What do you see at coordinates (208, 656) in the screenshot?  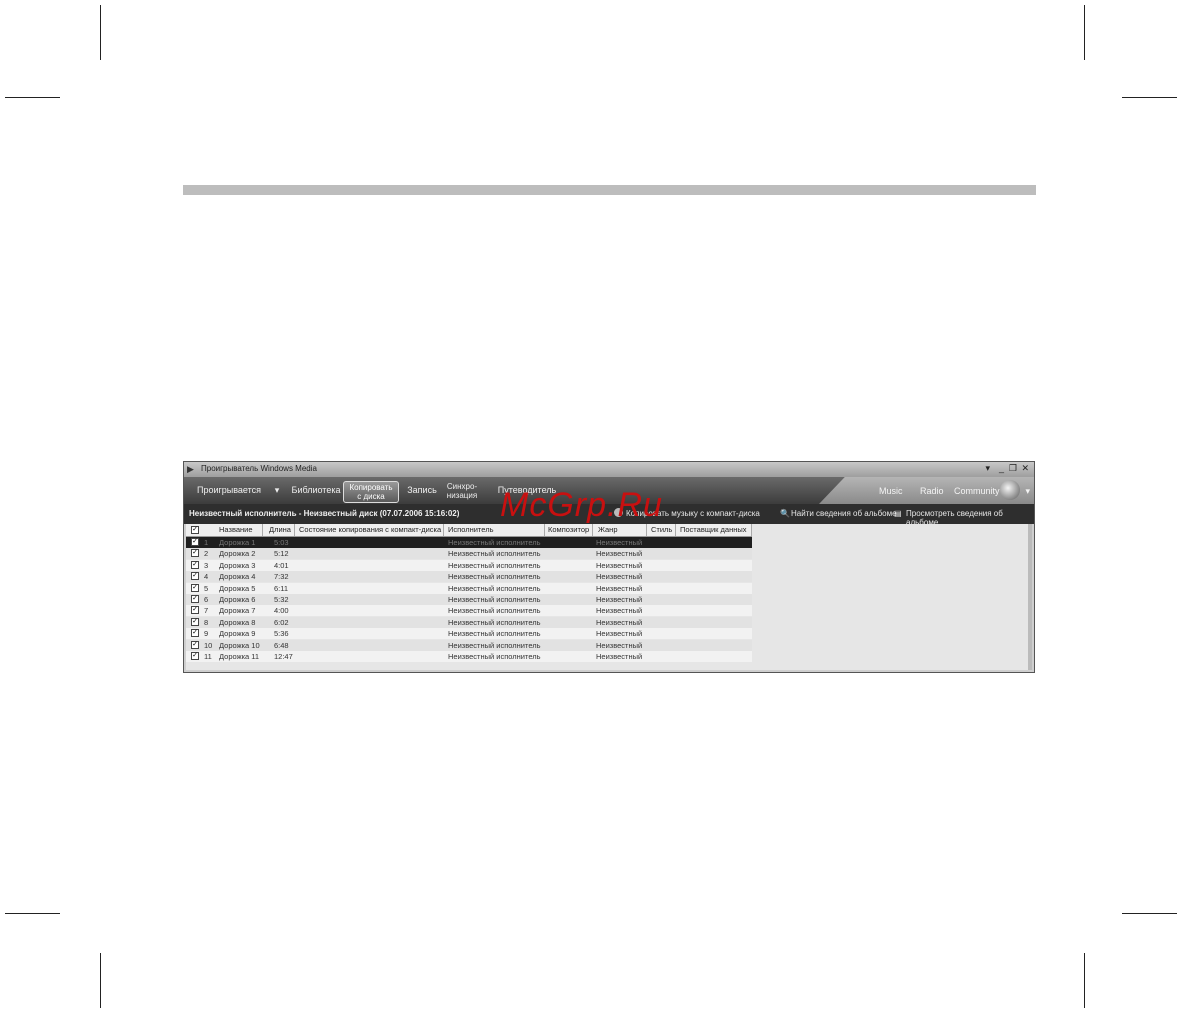 I see `track-number: 11` at bounding box center [208, 656].